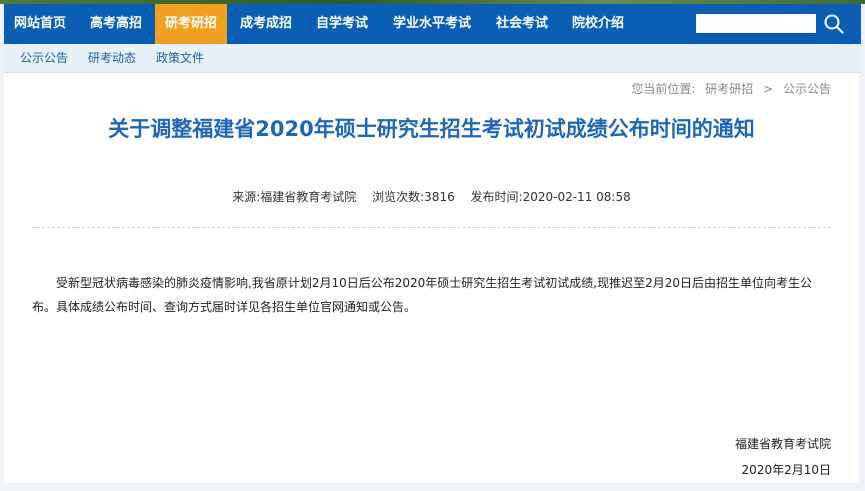 This screenshot has height=491, width=865. I want to click on breadcrumb-section-link: 研考研招, so click(729, 89).